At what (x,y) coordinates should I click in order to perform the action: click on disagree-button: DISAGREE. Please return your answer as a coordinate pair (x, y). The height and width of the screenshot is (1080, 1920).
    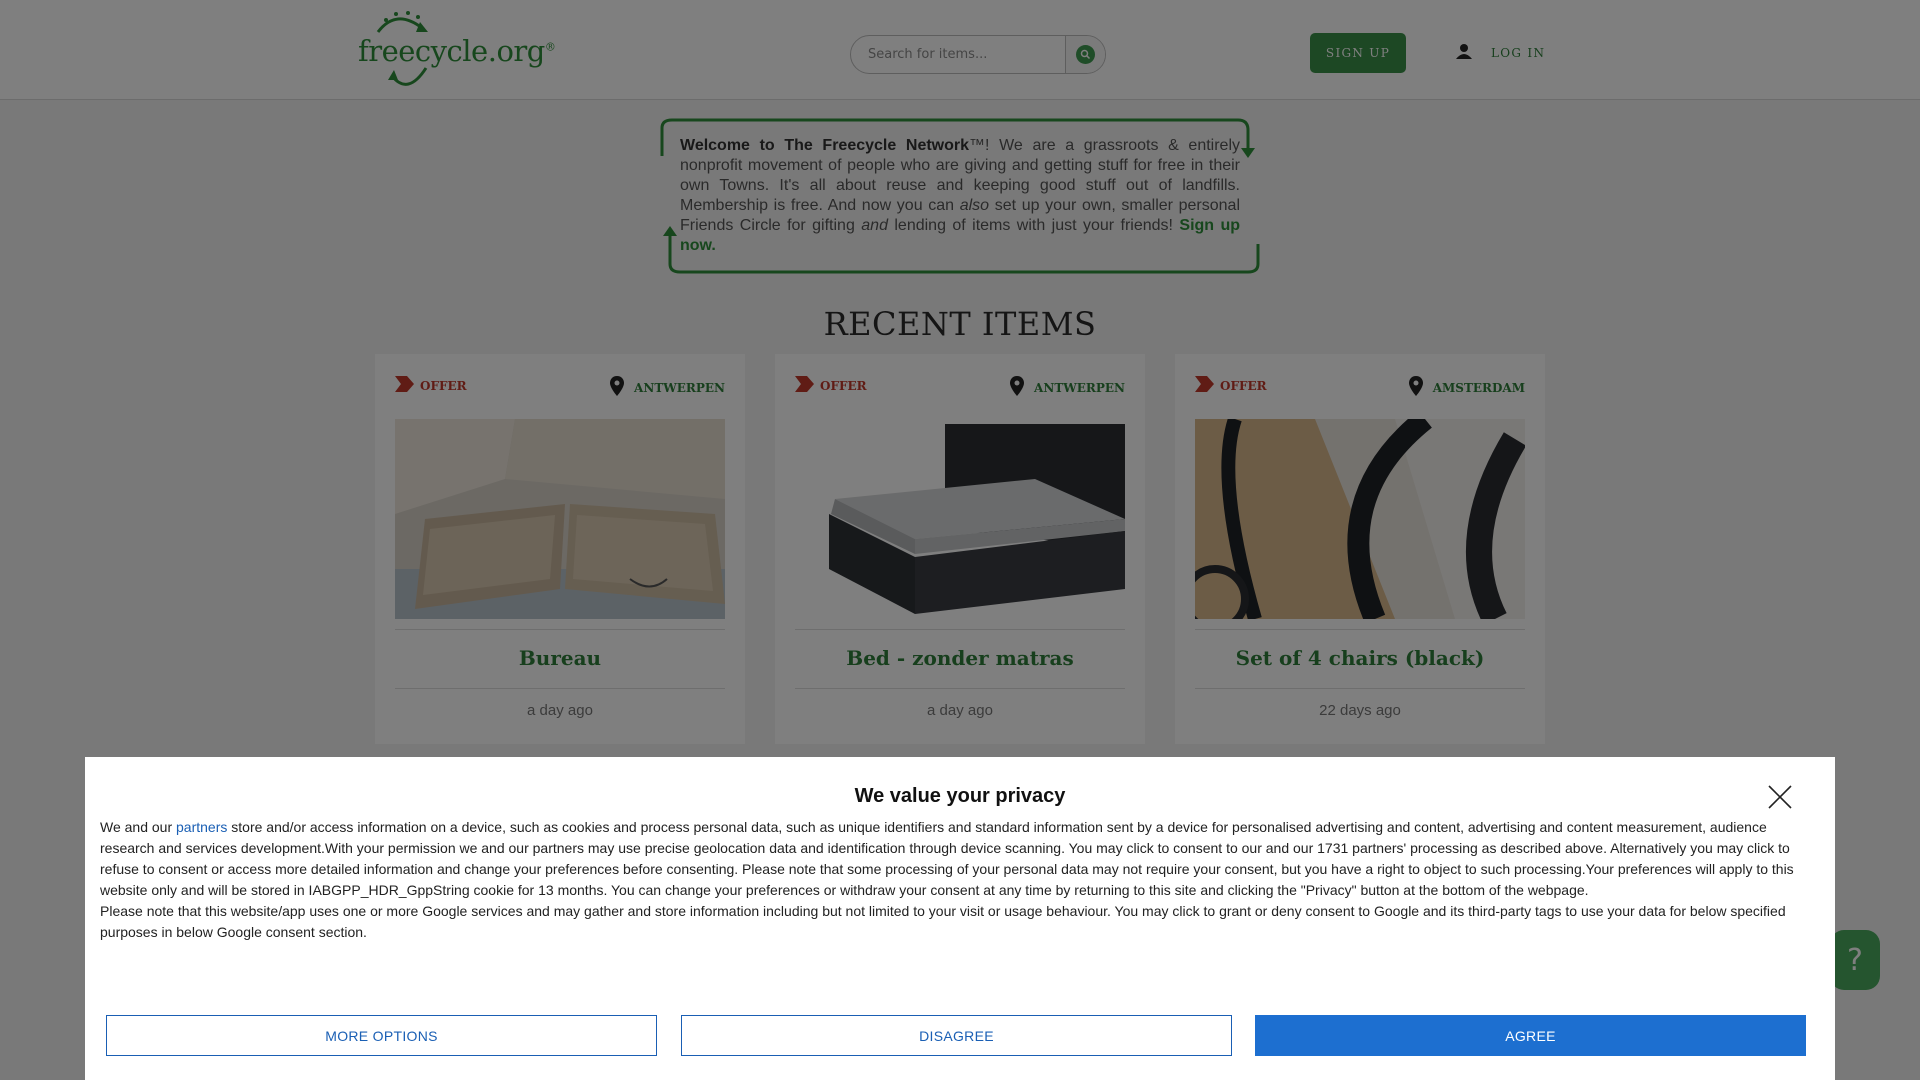
    Looking at the image, I should click on (956, 1035).